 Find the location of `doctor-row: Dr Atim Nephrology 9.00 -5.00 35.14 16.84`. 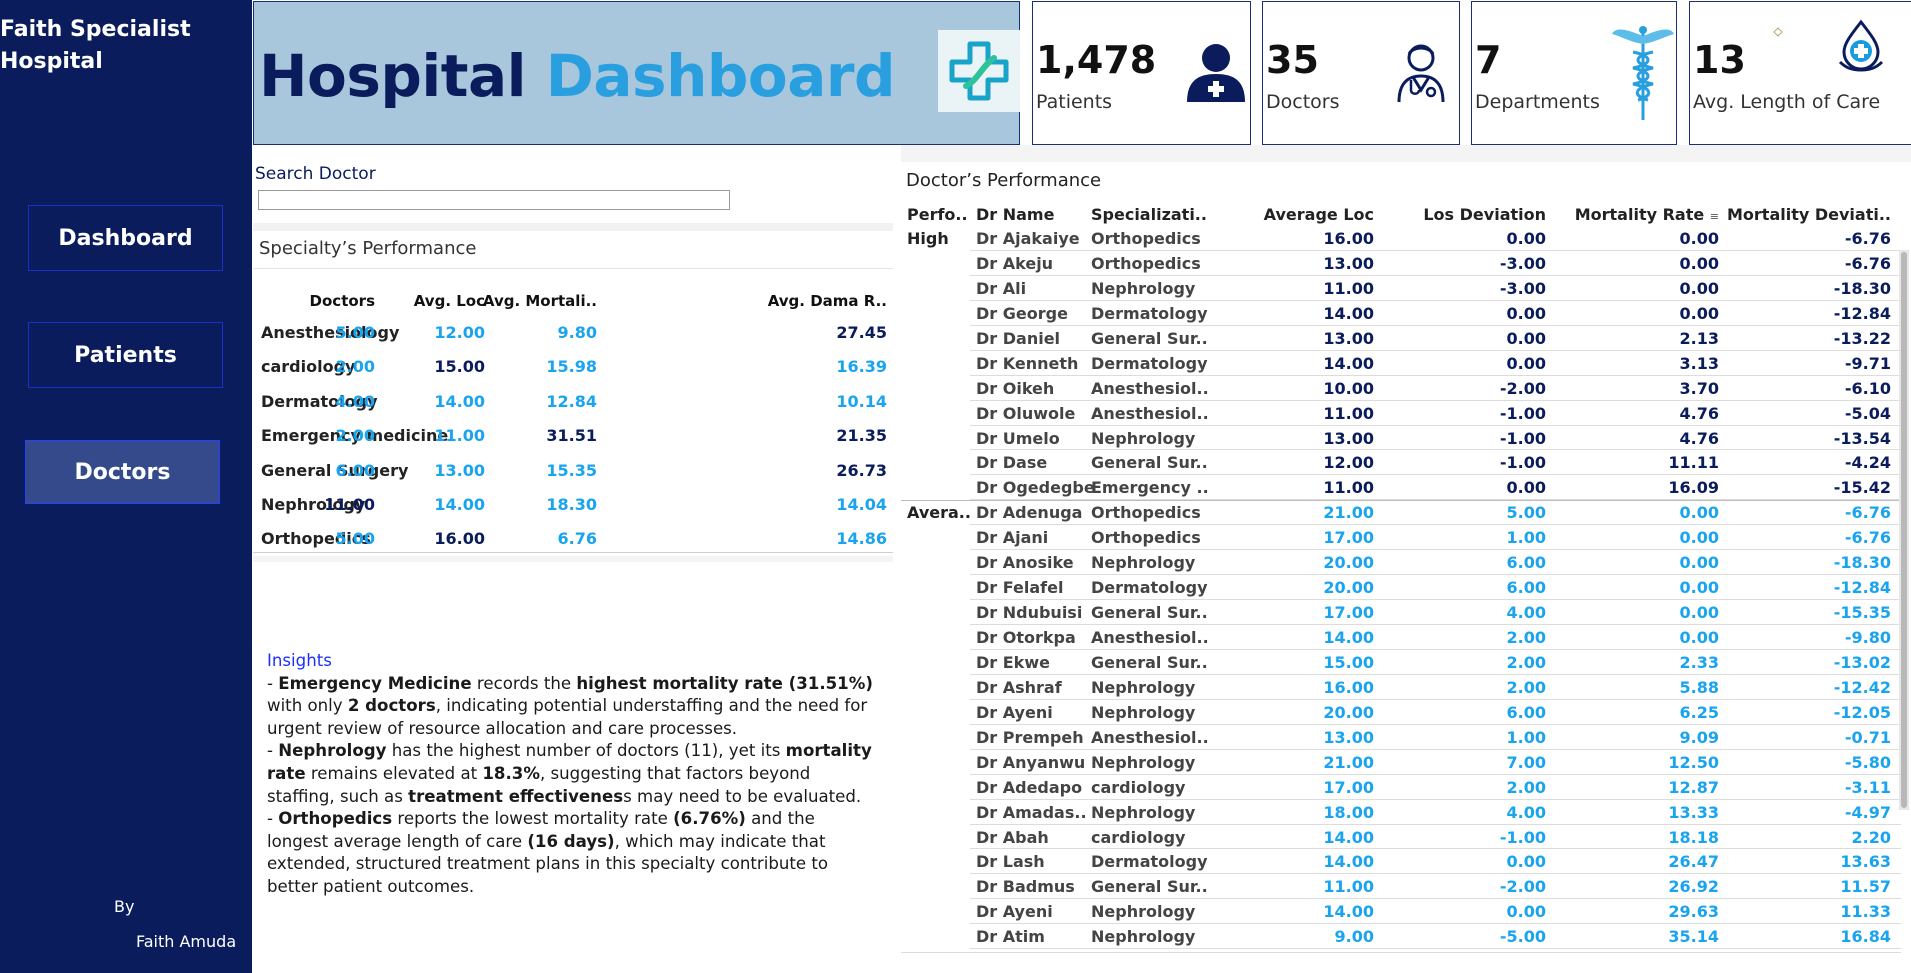

doctor-row: Dr Atim Nephrology 9.00 -5.00 35.14 16.84 is located at coordinates (1401, 937).